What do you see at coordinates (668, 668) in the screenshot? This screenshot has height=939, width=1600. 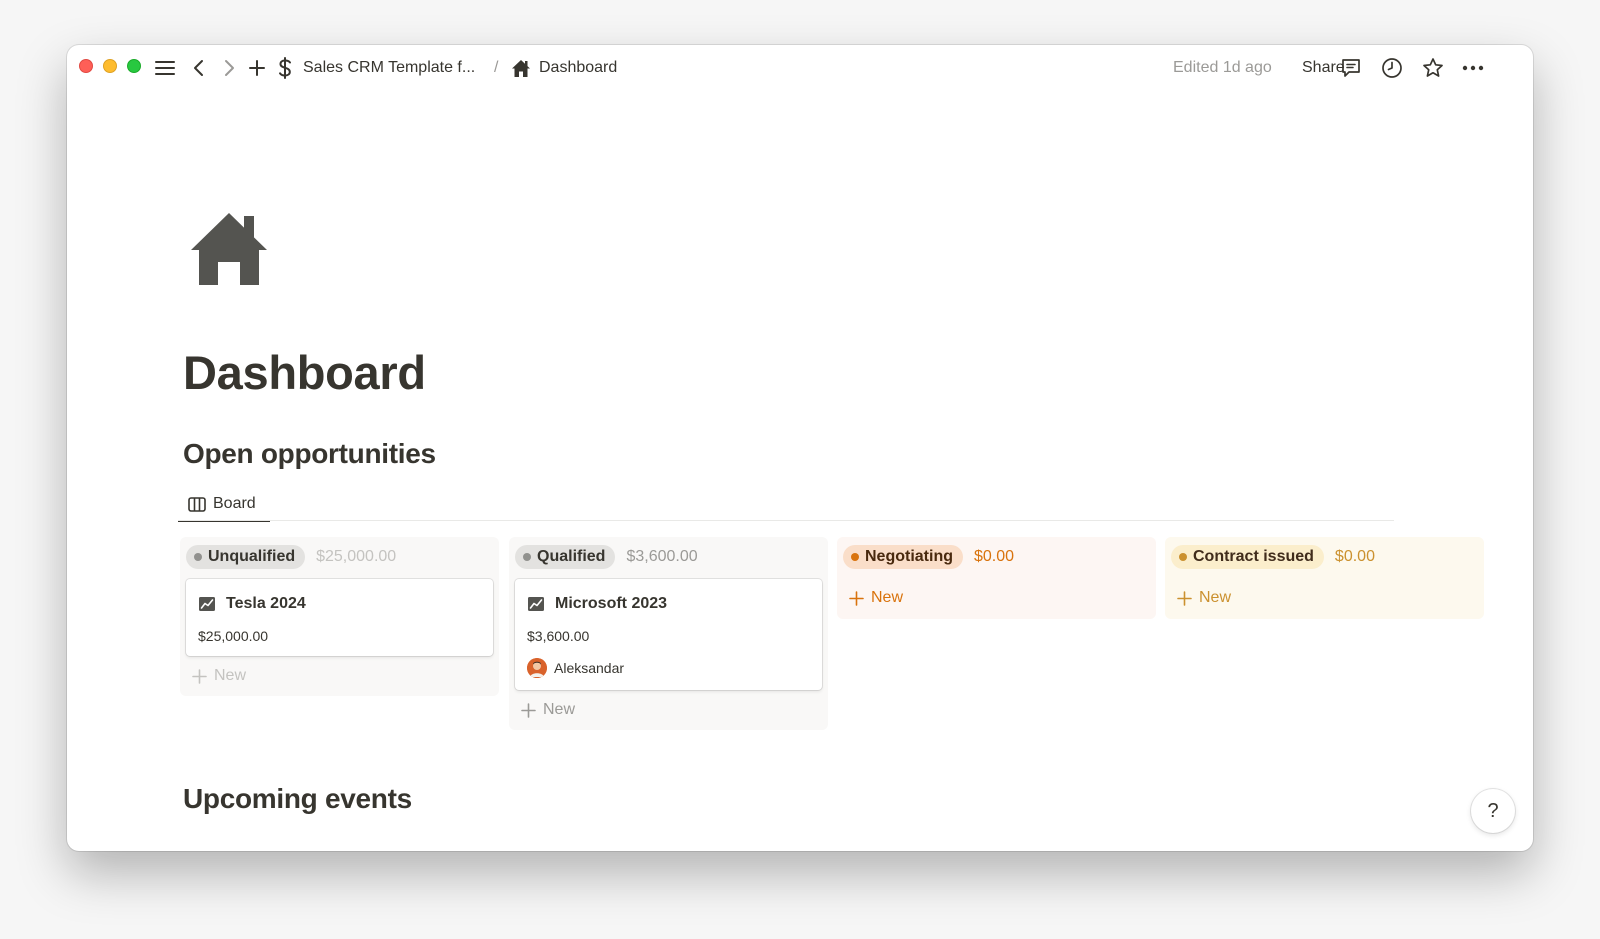 I see `card-person: Aleksandar` at bounding box center [668, 668].